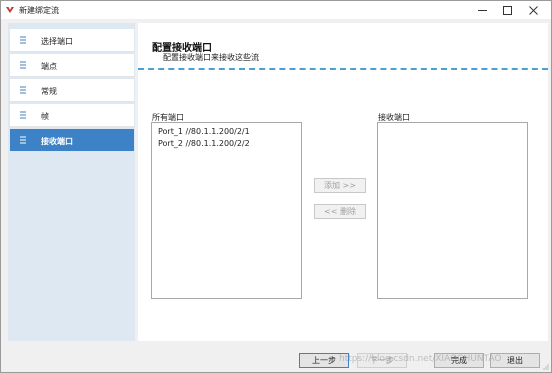 The image size is (552, 373). I want to click on minimize-icon, so click(482, 10).